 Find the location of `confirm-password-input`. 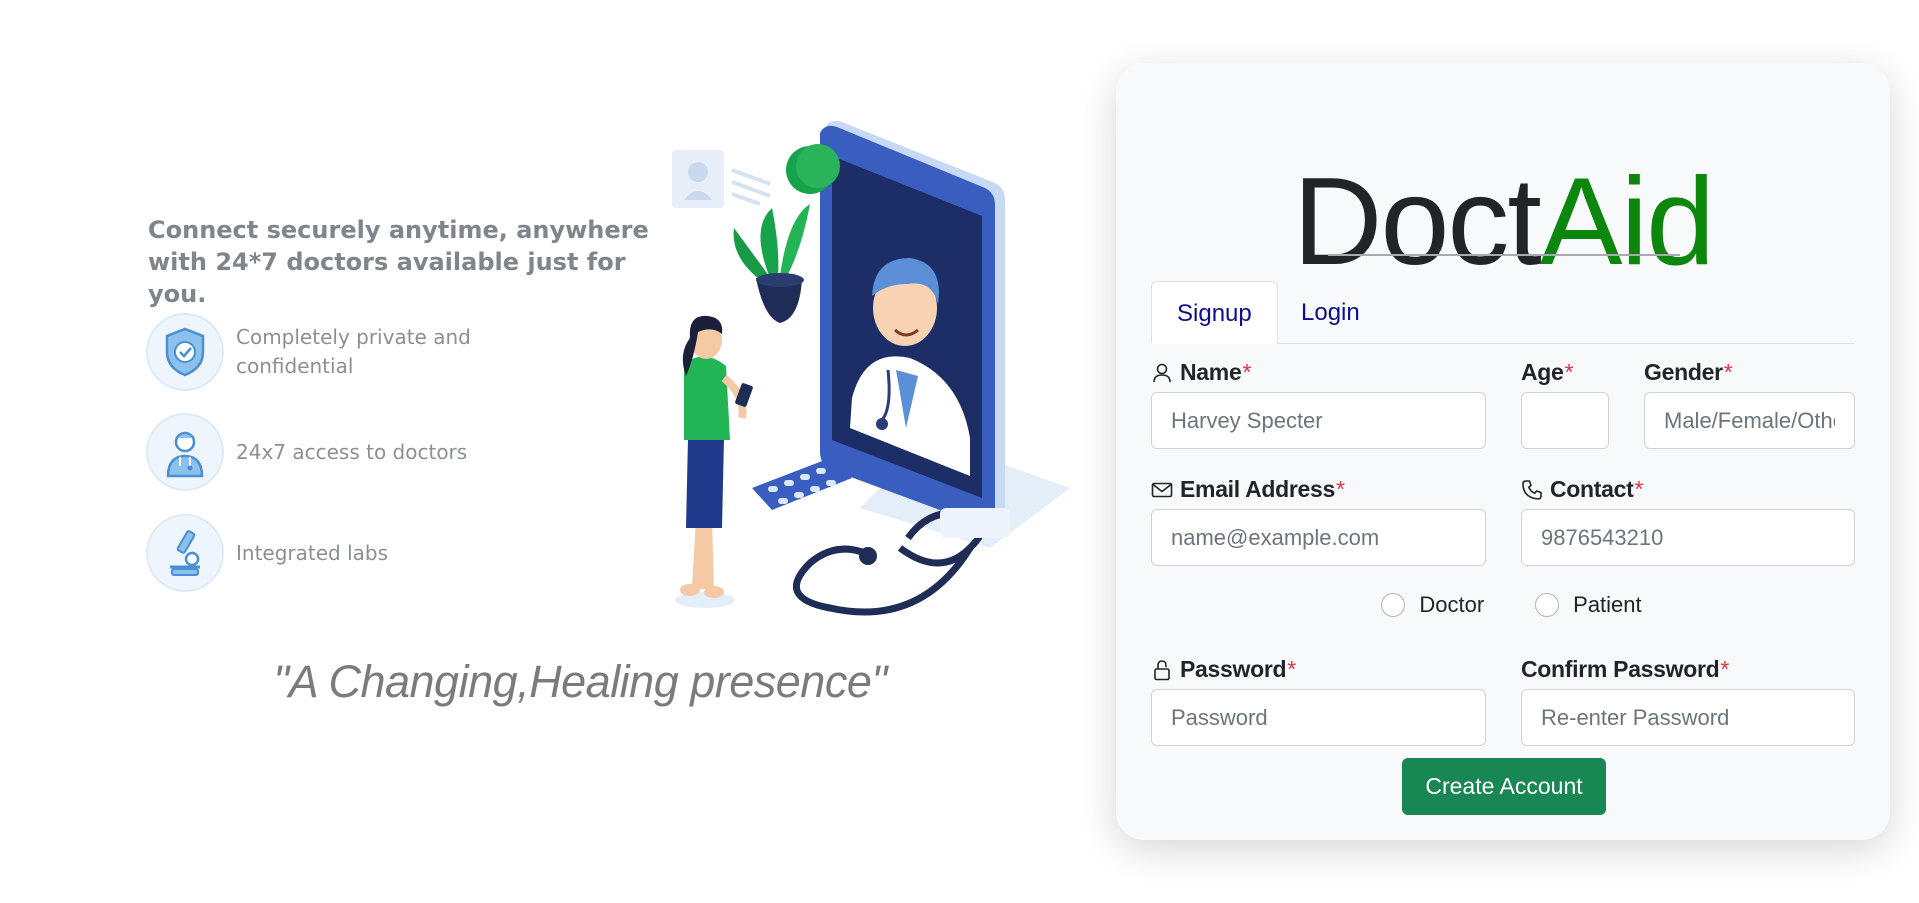

confirm-password-input is located at coordinates (1688, 717).